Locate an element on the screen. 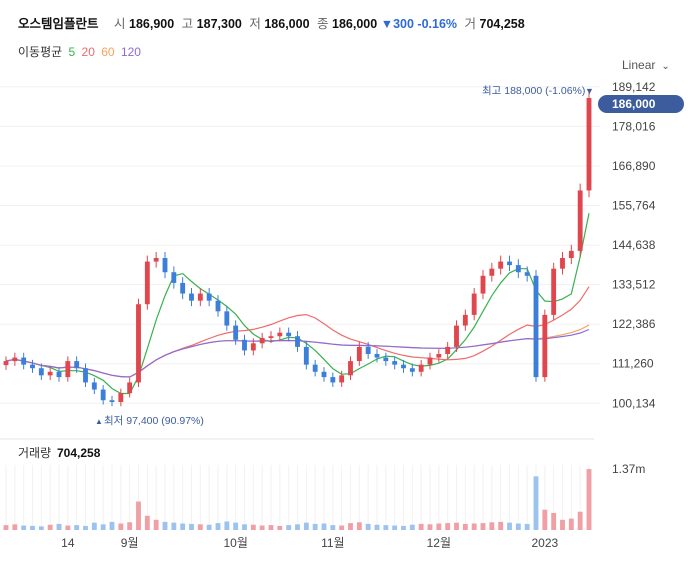 This screenshot has width=690, height=578. y-tick-label: 122,386 is located at coordinates (634, 324).